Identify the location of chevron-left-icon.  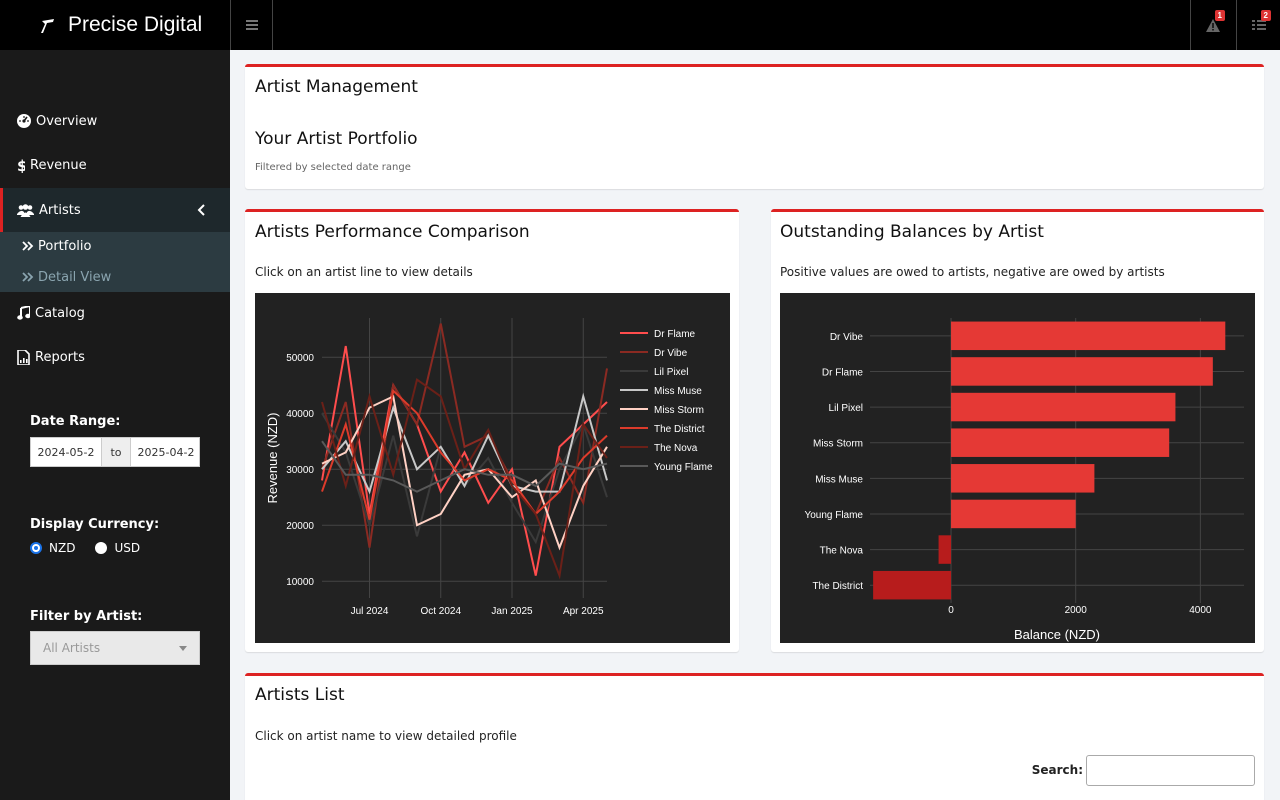
(201, 210).